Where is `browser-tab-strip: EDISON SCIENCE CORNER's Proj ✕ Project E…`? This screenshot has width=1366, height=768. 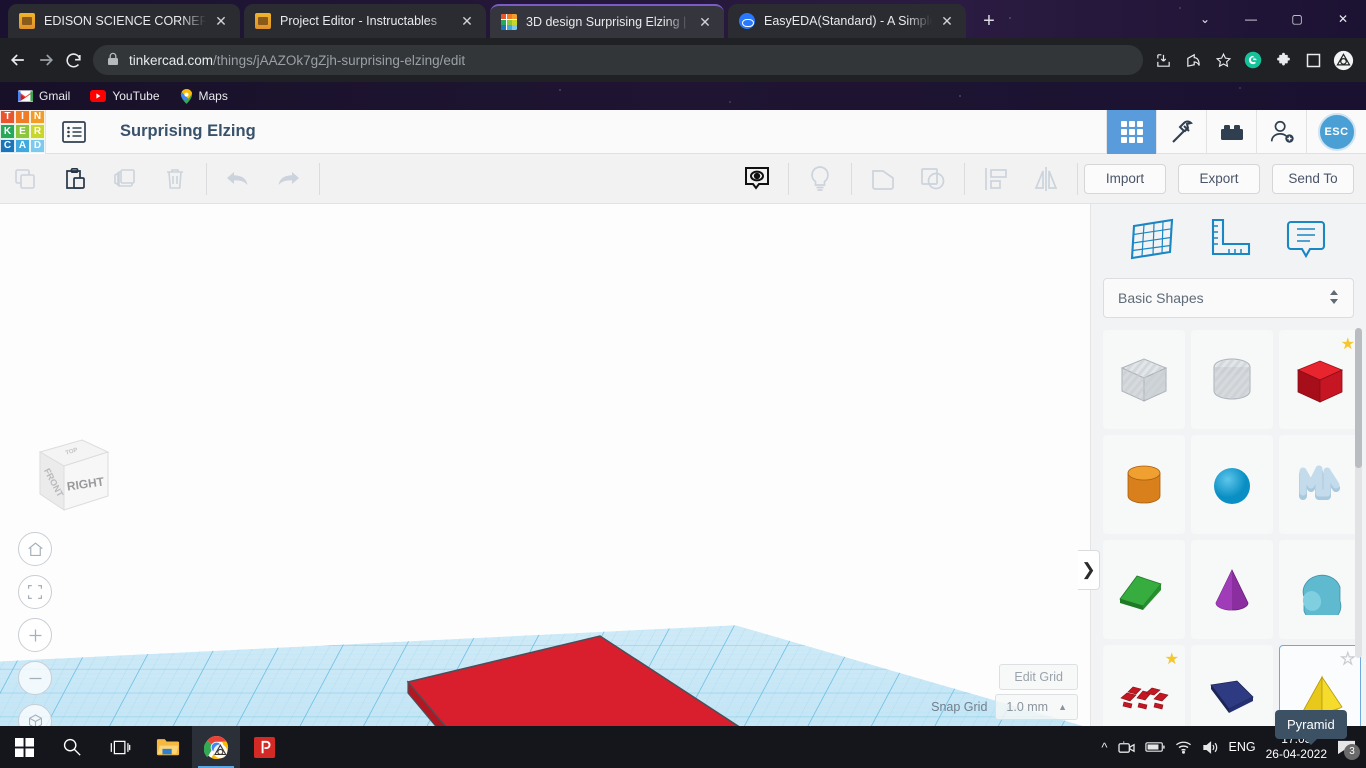
browser-tab-strip: EDISON SCIENCE CORNER's Proj ✕ Project E… is located at coordinates (683, 19).